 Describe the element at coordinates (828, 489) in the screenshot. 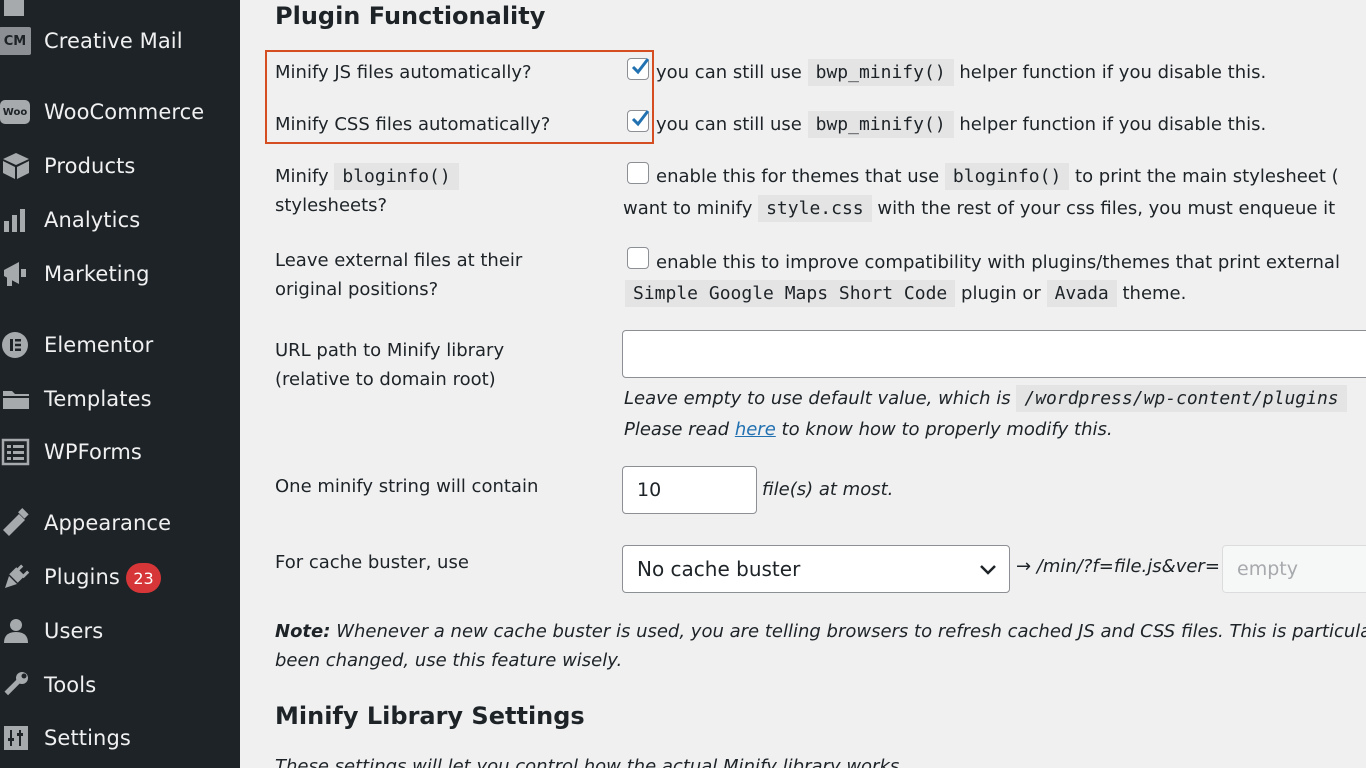

I see `files-per-string-suffix: file(s) at most.` at that location.